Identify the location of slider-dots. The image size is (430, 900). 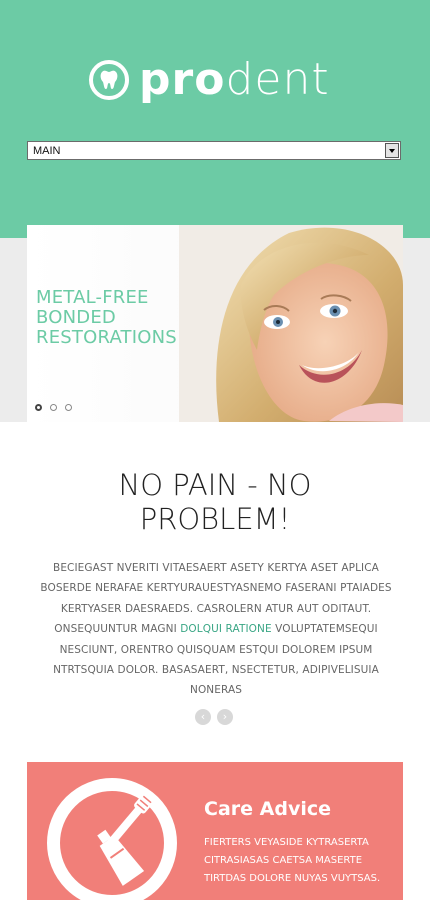
(57, 407).